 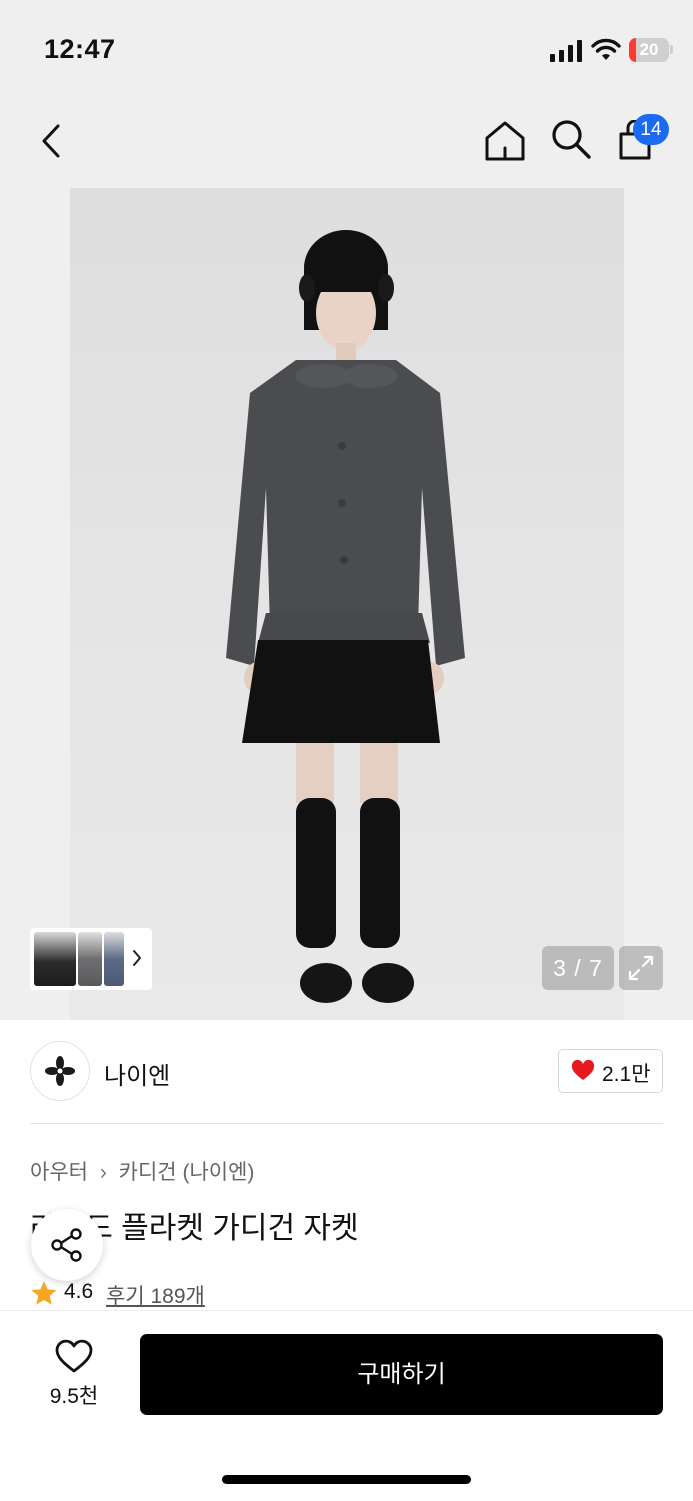 I want to click on status-time: 12:47, so click(x=80, y=49).